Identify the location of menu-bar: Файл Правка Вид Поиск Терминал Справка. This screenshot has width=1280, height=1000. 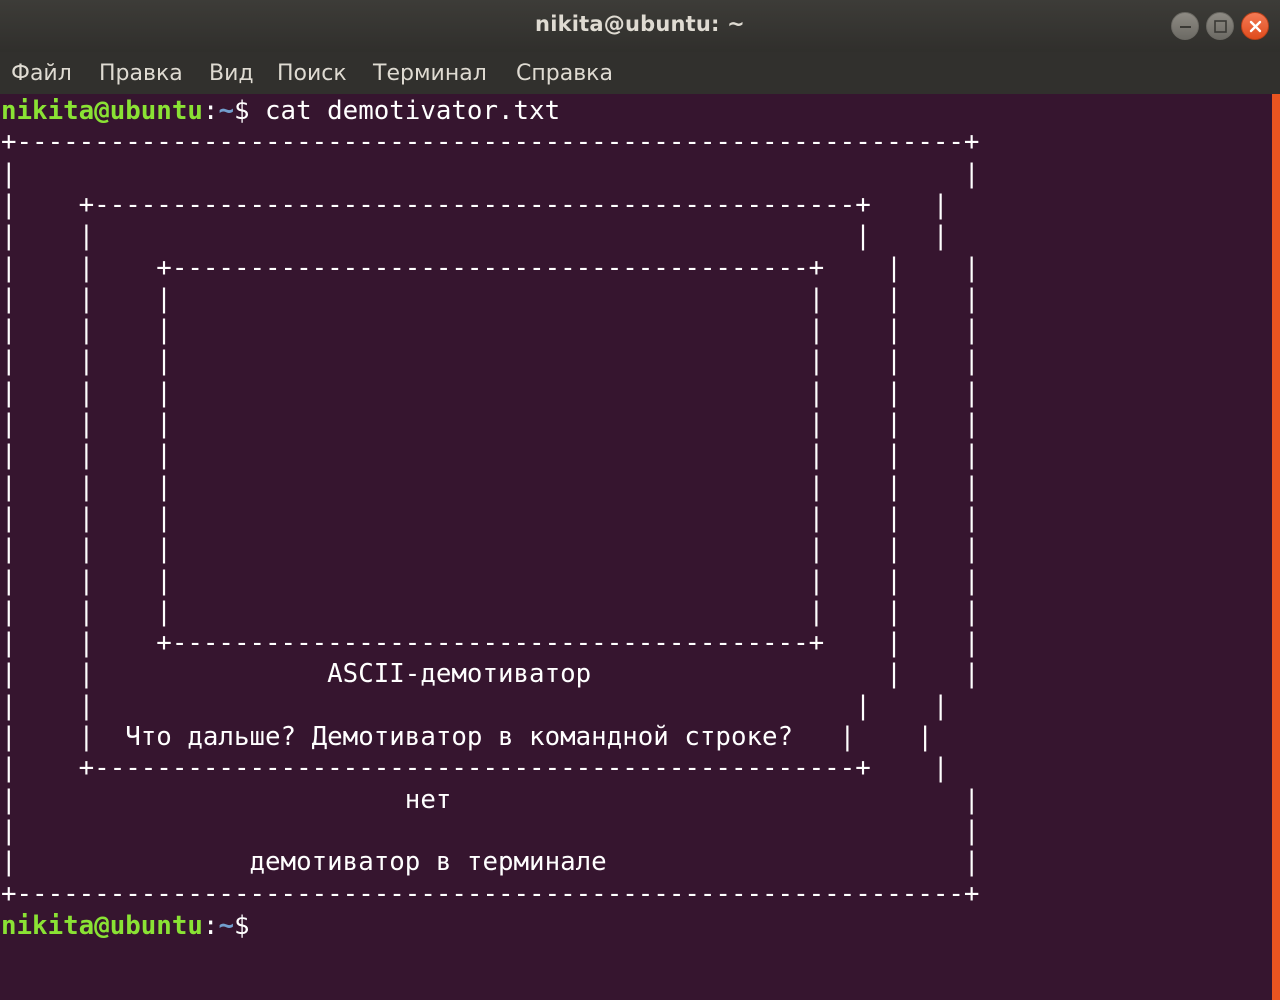
(640, 73).